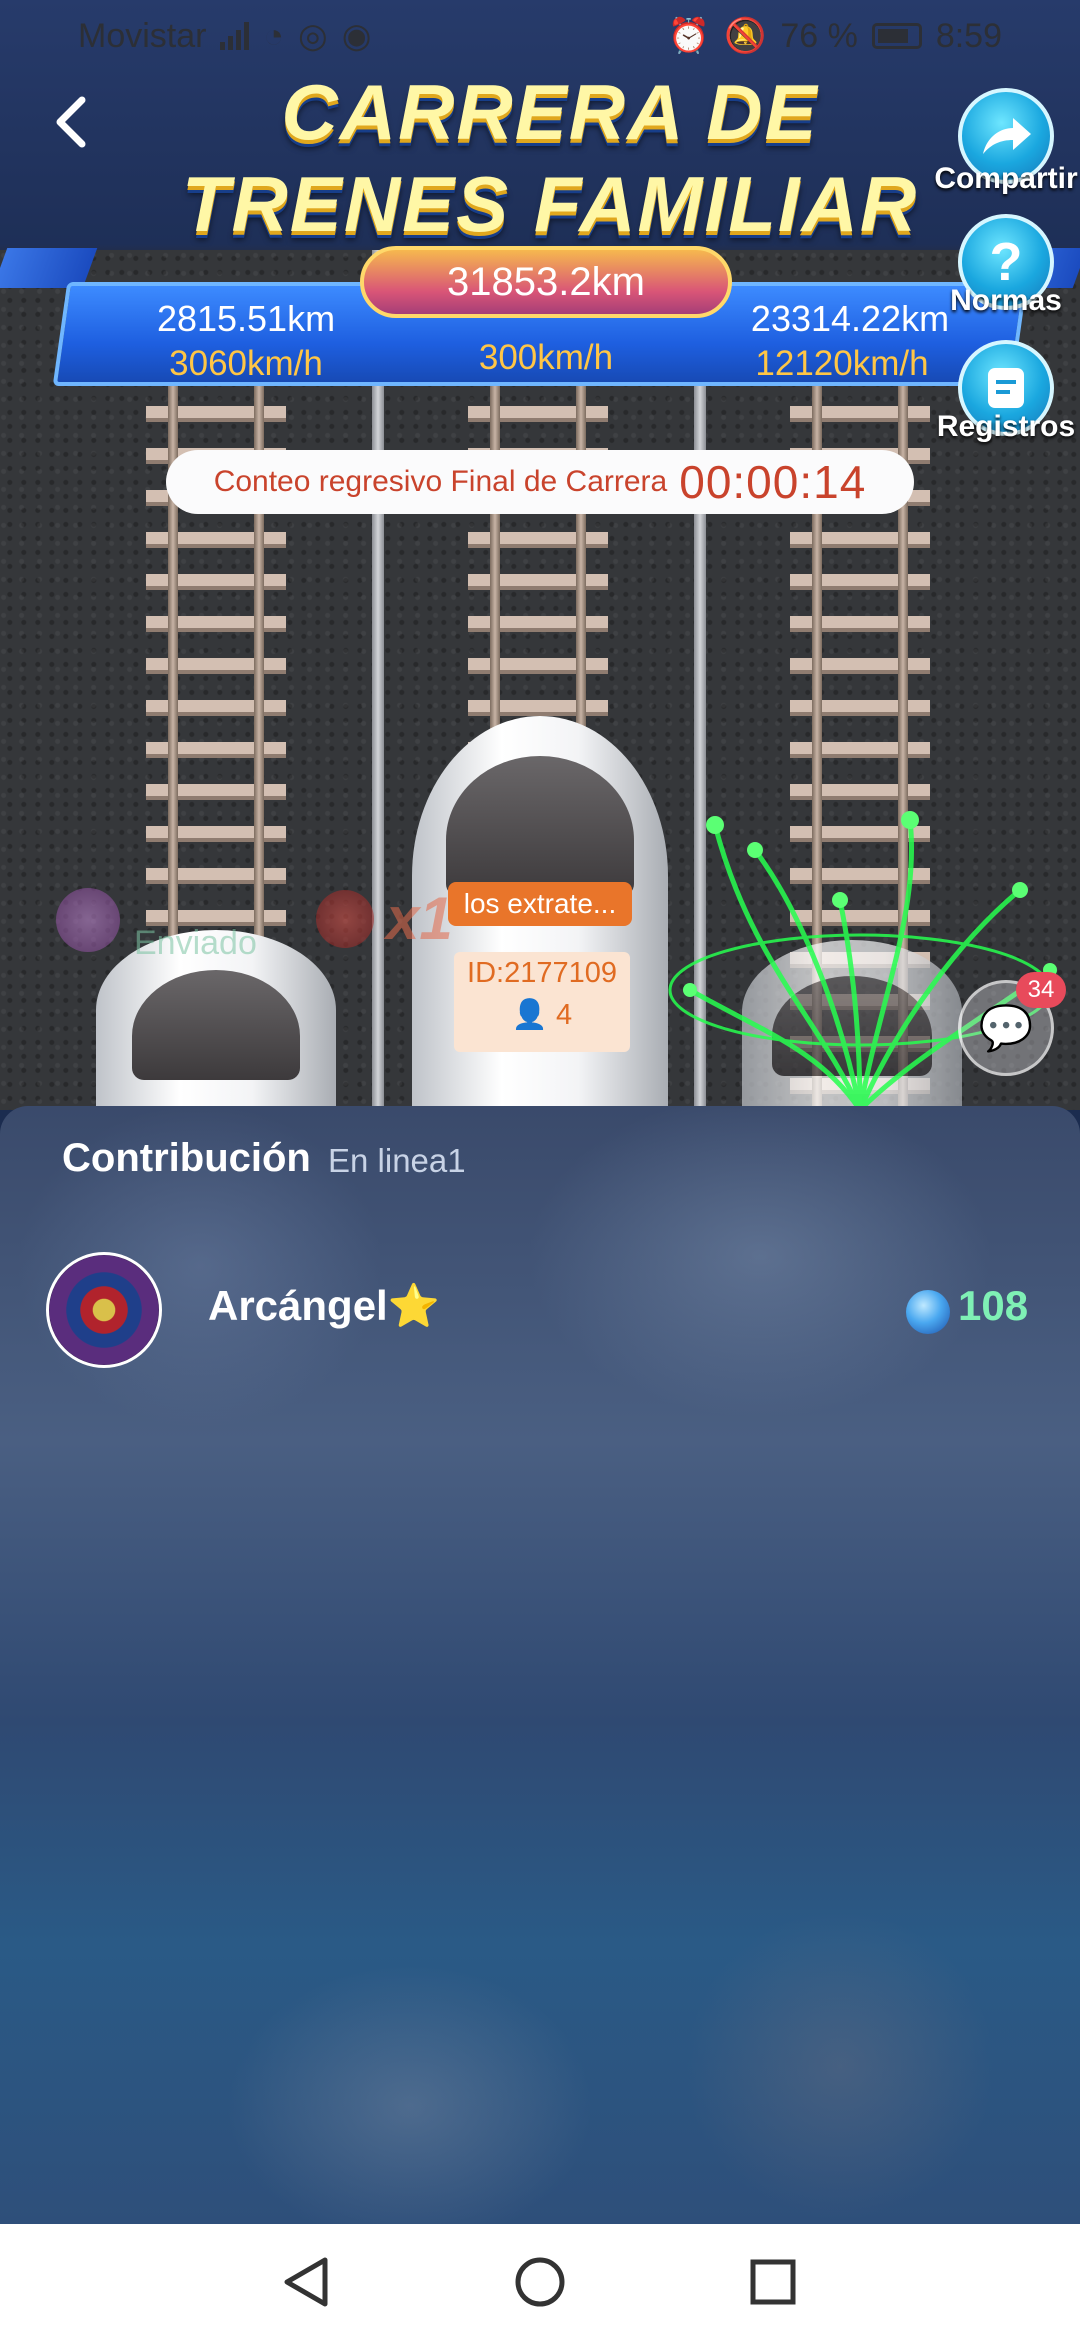 This screenshot has width=1080, height=2340. I want to click on battery-percent: 76 %, so click(819, 35).